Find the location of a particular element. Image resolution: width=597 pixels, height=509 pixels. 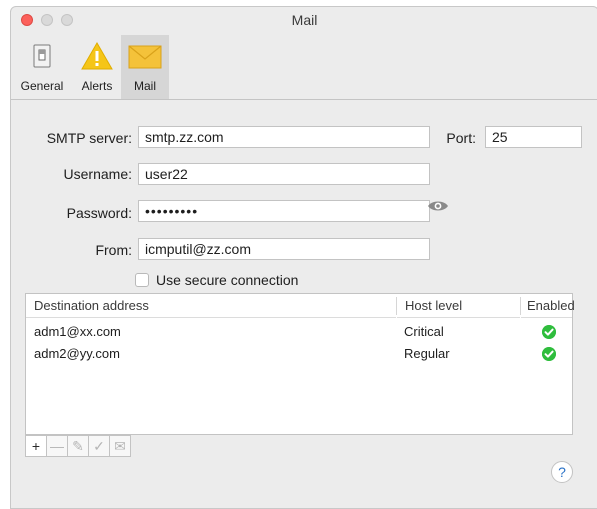

from-field: icmputil@zz.com is located at coordinates (284, 249).